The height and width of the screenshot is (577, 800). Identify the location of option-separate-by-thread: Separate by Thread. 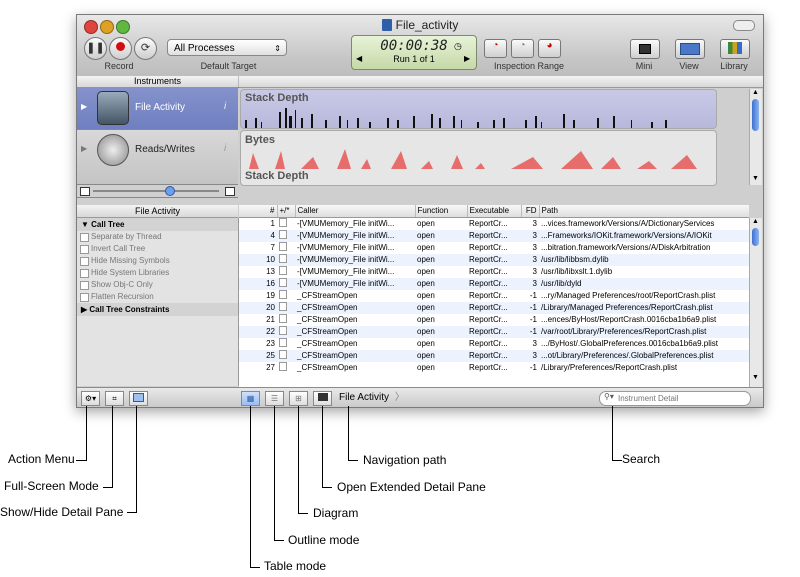
(157, 237).